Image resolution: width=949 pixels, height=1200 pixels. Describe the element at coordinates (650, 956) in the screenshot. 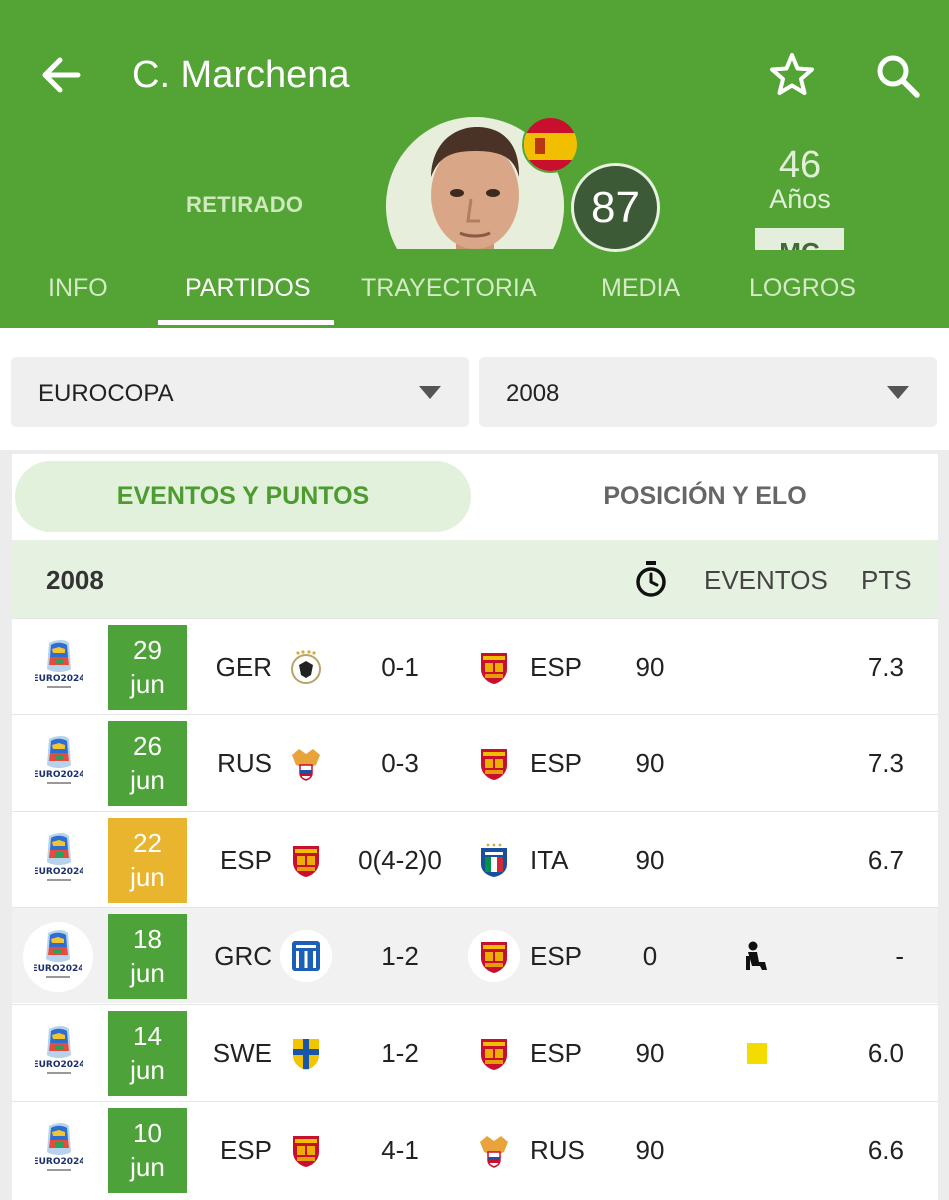

I see `minutes-played: 0` at that location.